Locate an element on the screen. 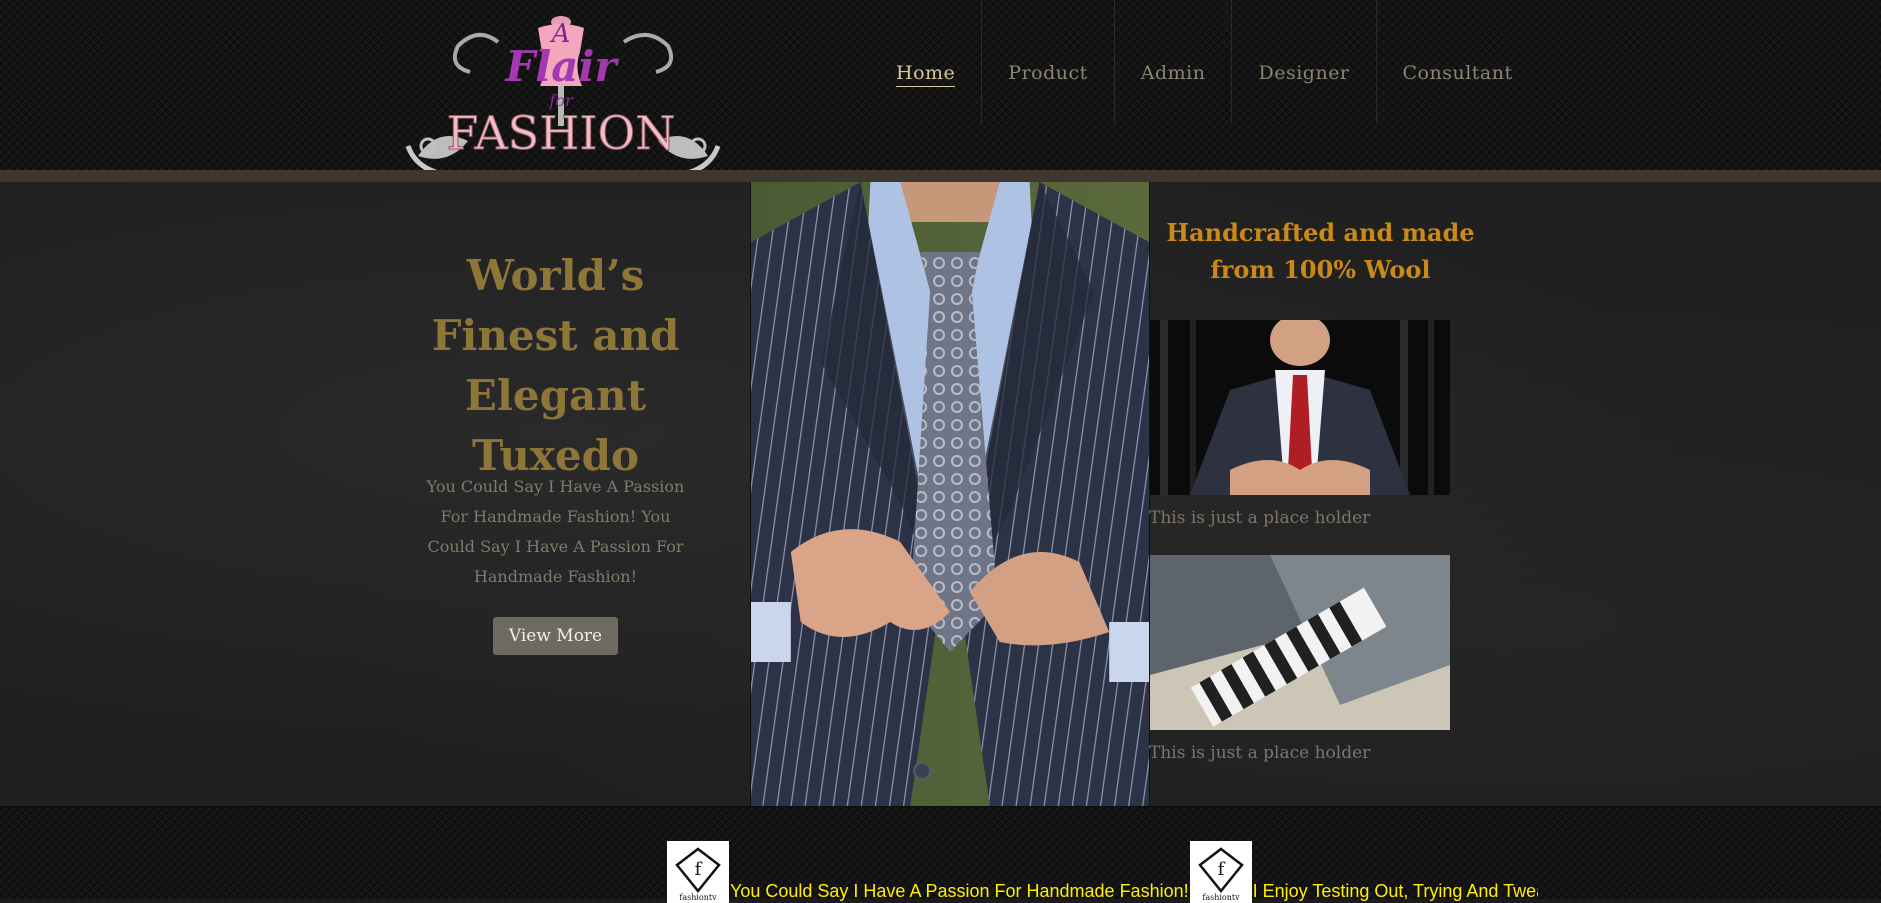 The height and width of the screenshot is (903, 1881). nav-item-consultant: Consultant is located at coordinates (1458, 62).